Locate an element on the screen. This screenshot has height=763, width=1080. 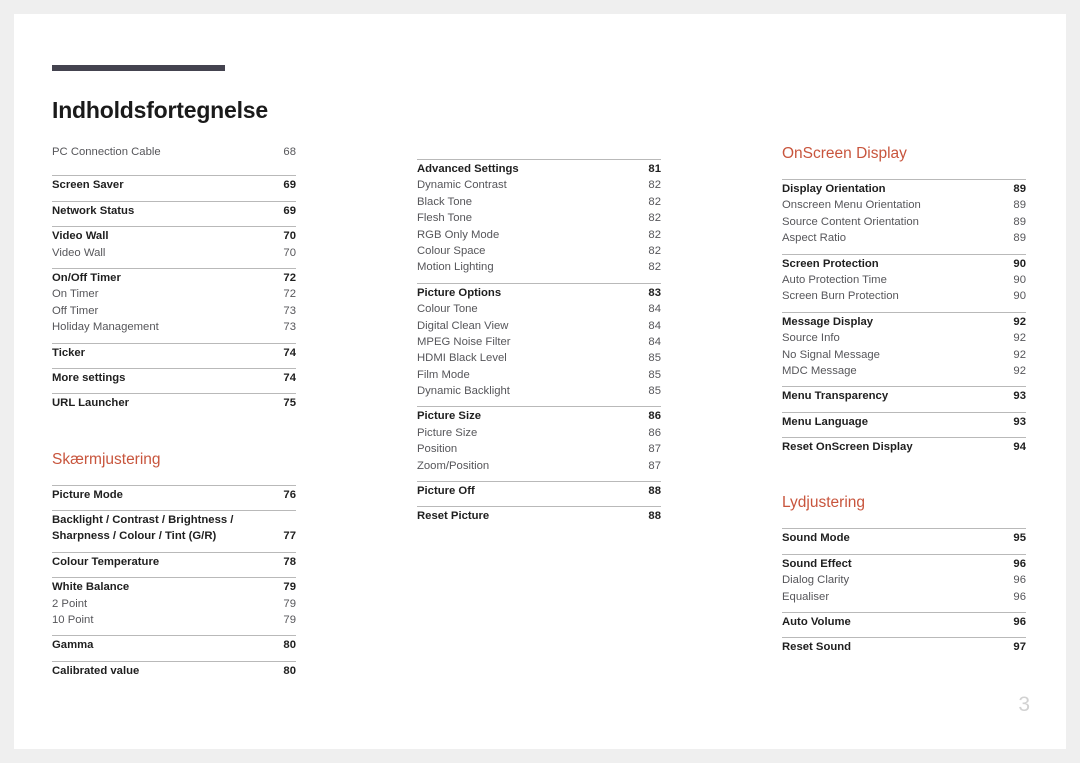
toc-entry-label: MPEG Noise Filter is located at coordinates (464, 341).